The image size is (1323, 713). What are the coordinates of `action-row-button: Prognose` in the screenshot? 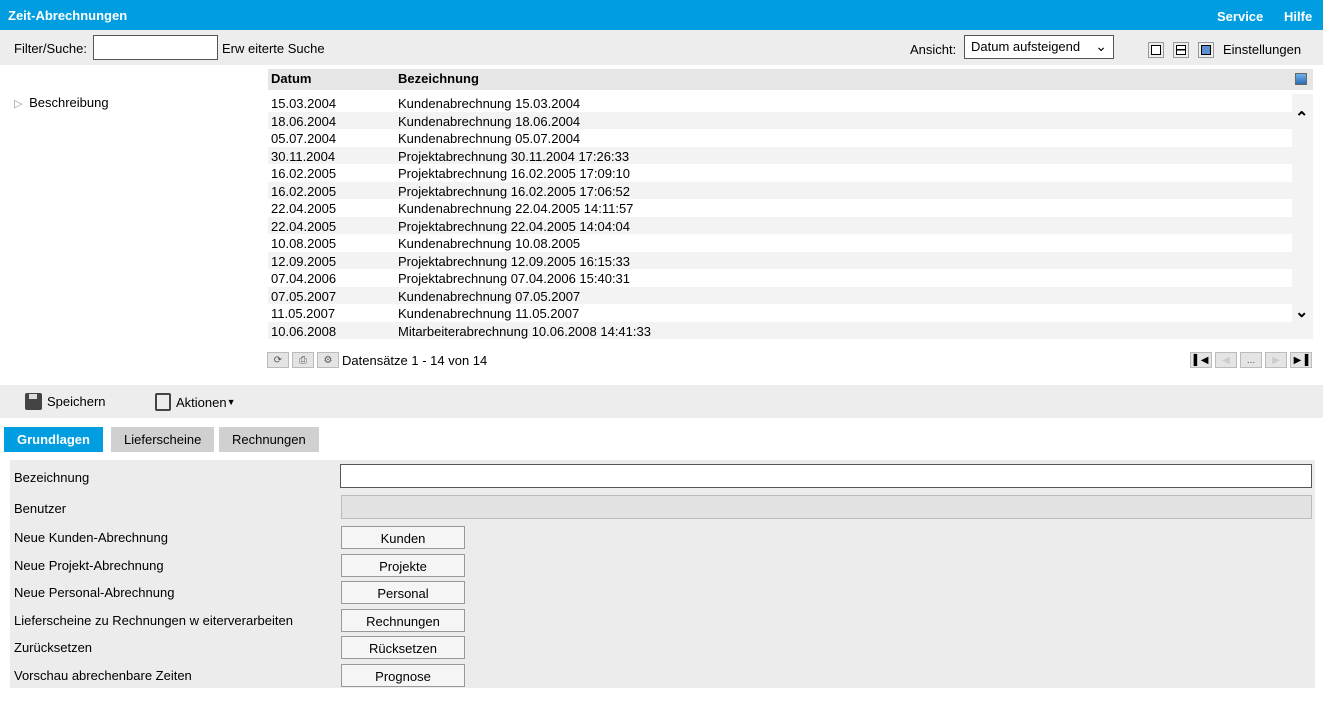 It's located at (403, 675).